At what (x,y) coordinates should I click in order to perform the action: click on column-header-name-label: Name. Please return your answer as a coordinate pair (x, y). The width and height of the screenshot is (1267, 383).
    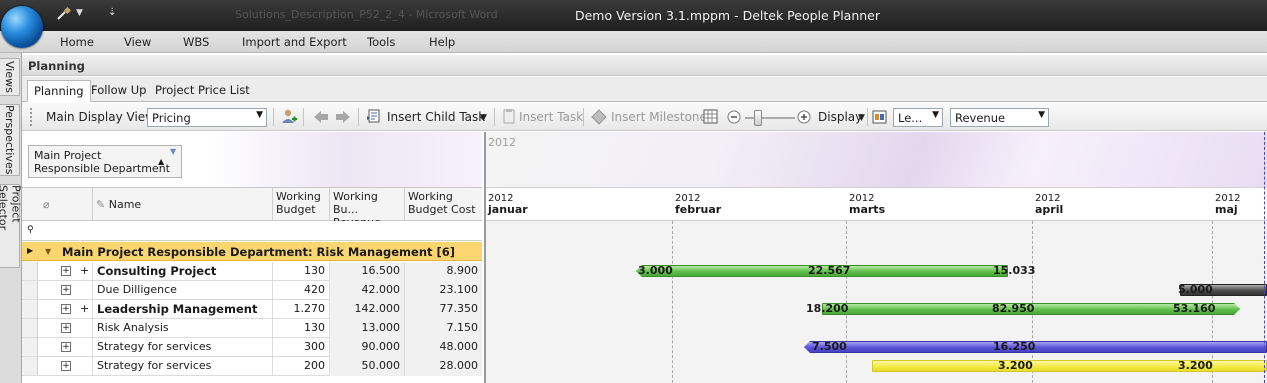
    Looking at the image, I should click on (125, 204).